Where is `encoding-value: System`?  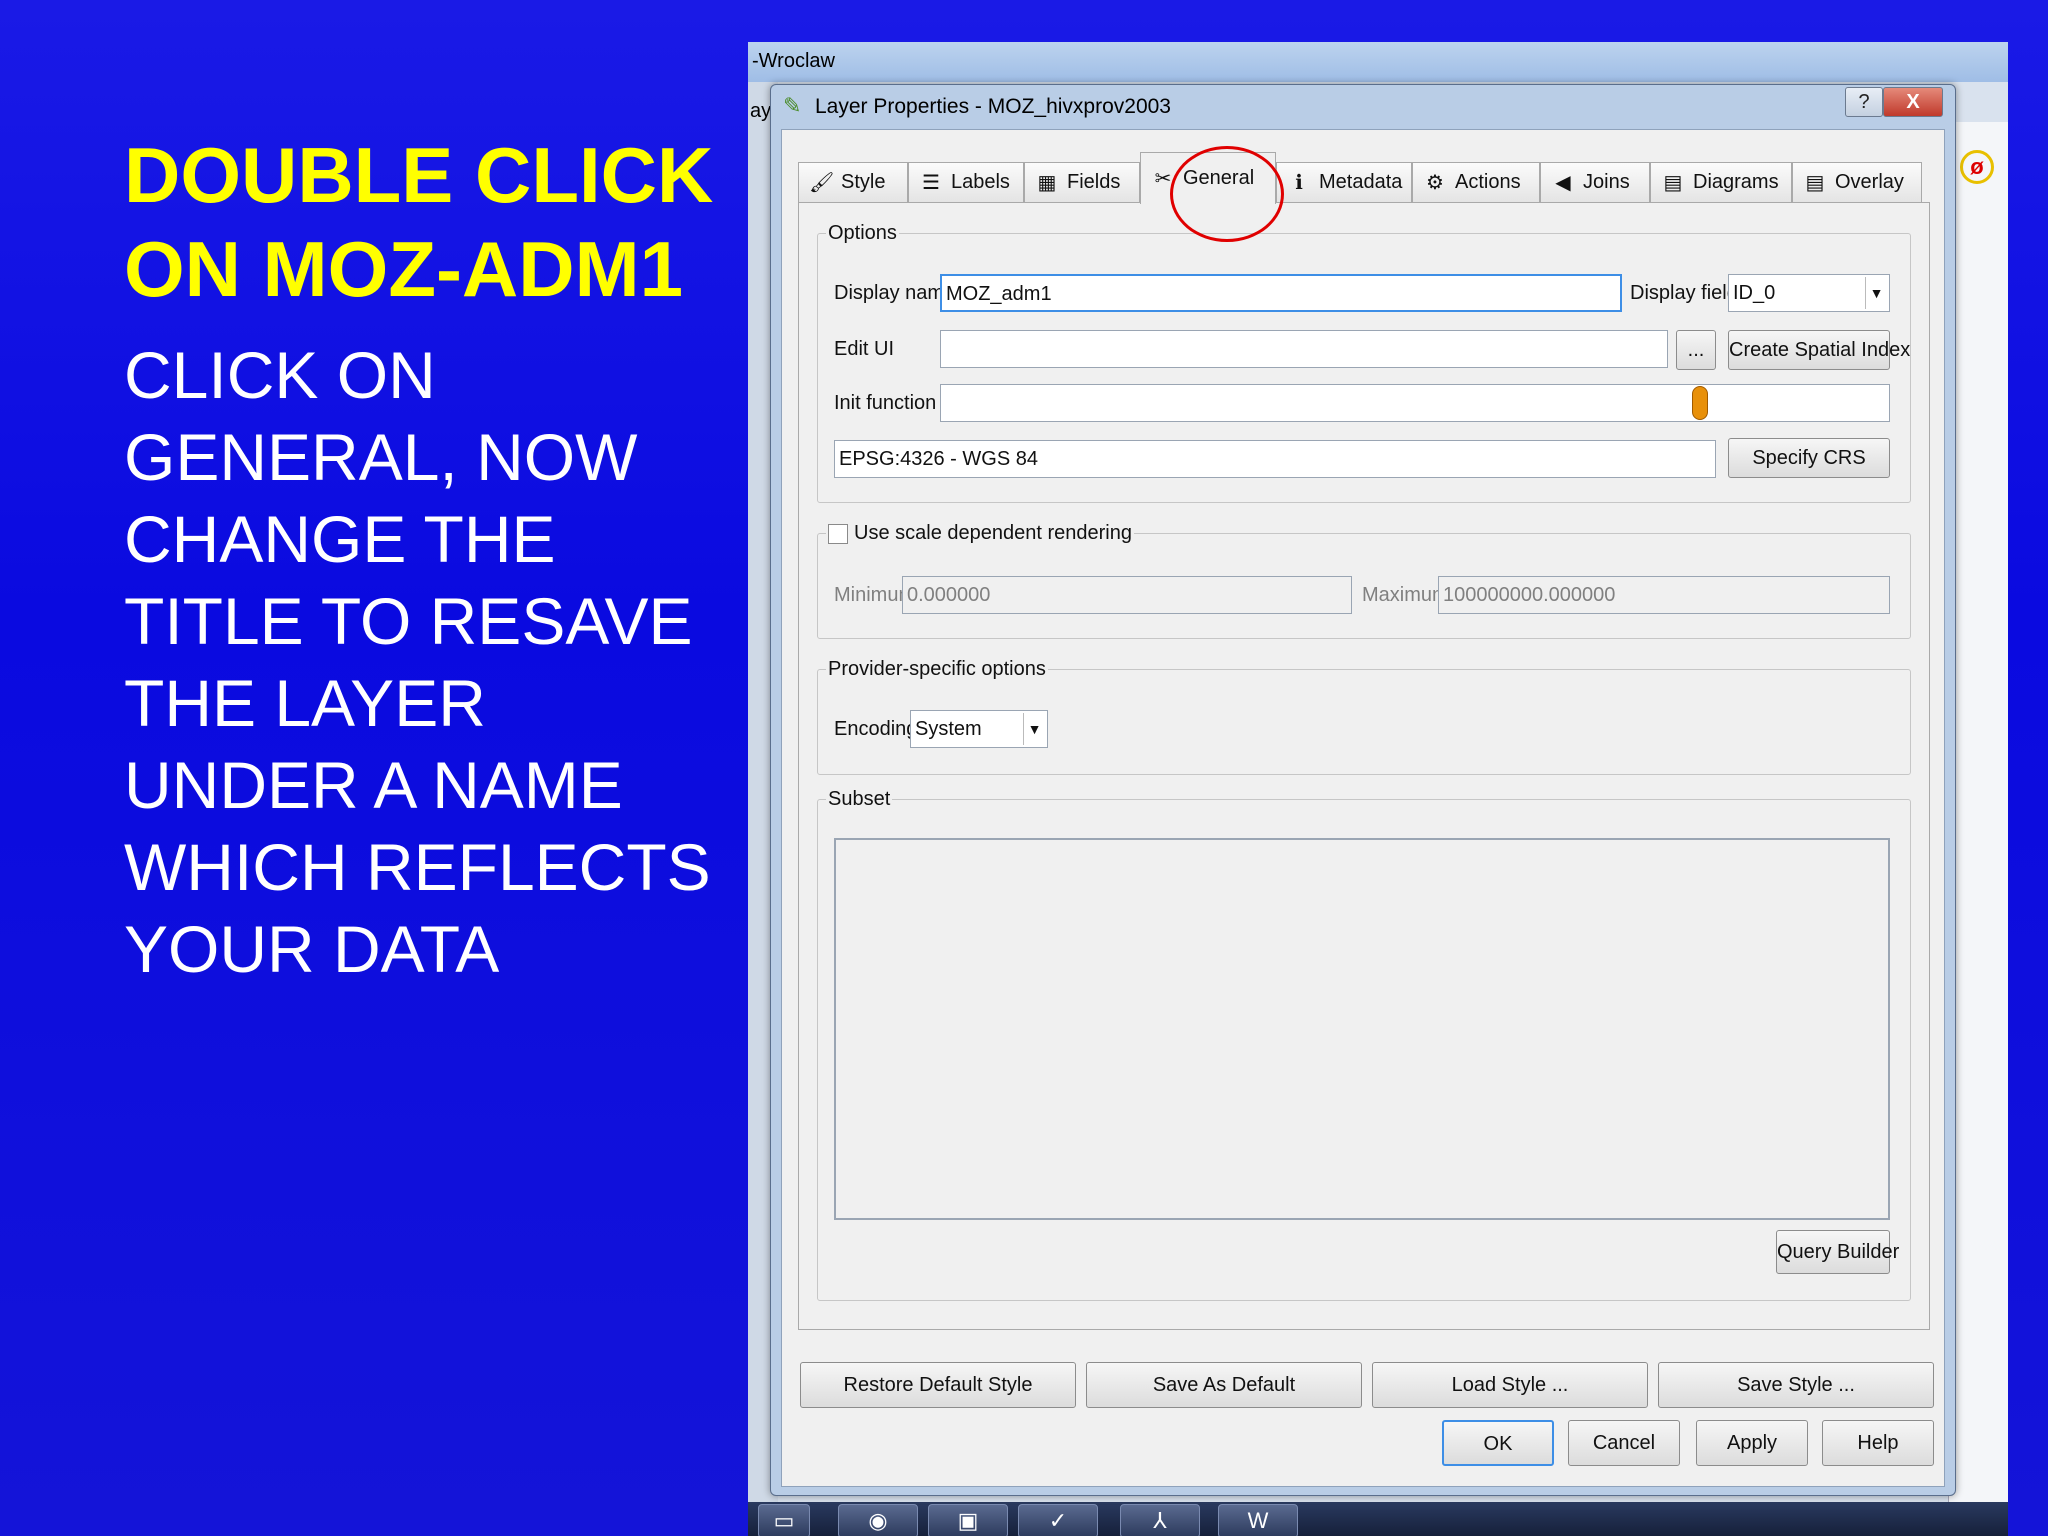 encoding-value: System is located at coordinates (948, 729).